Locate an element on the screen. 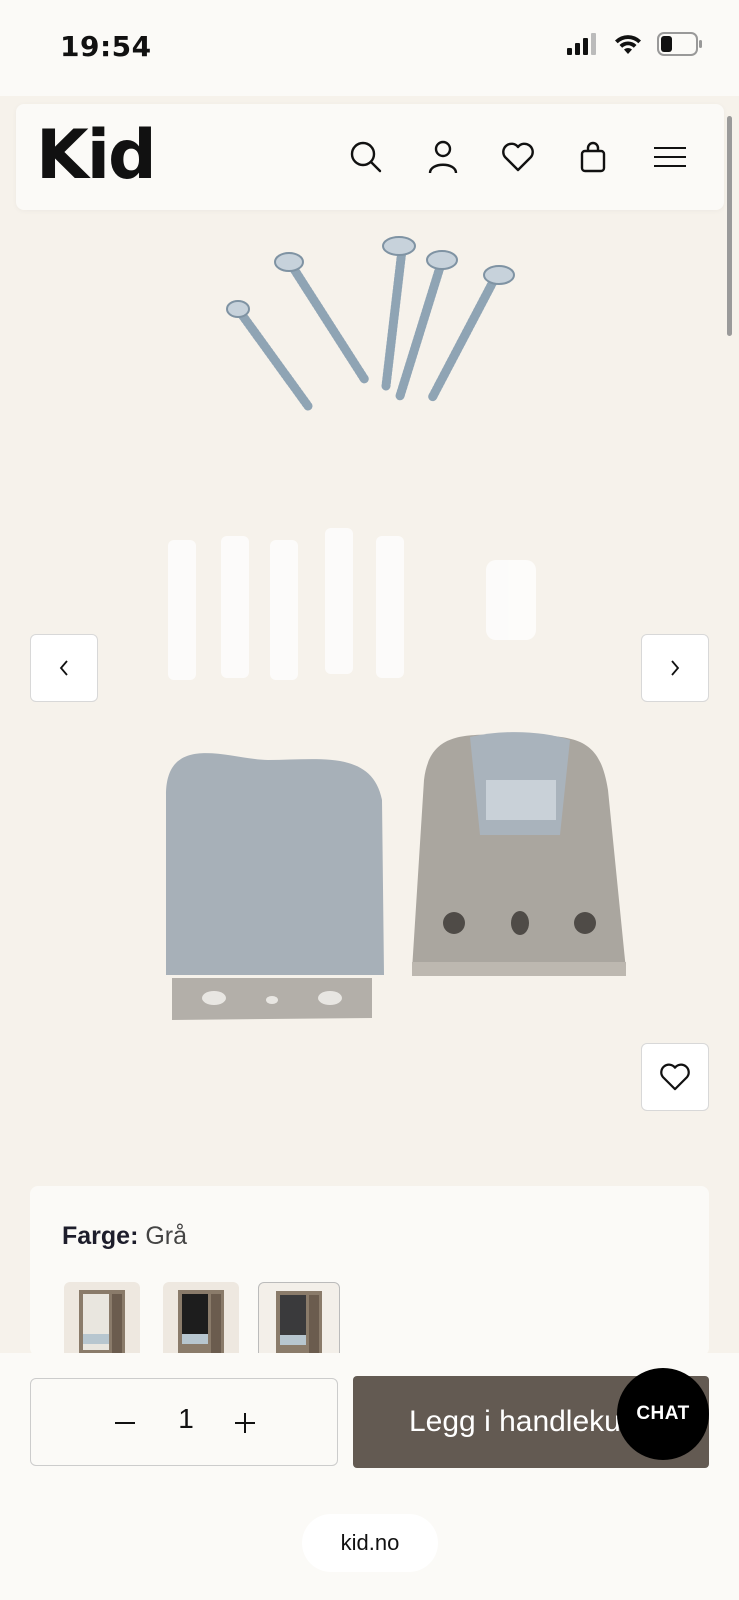  color-swatch-grey is located at coordinates (299, 1322).